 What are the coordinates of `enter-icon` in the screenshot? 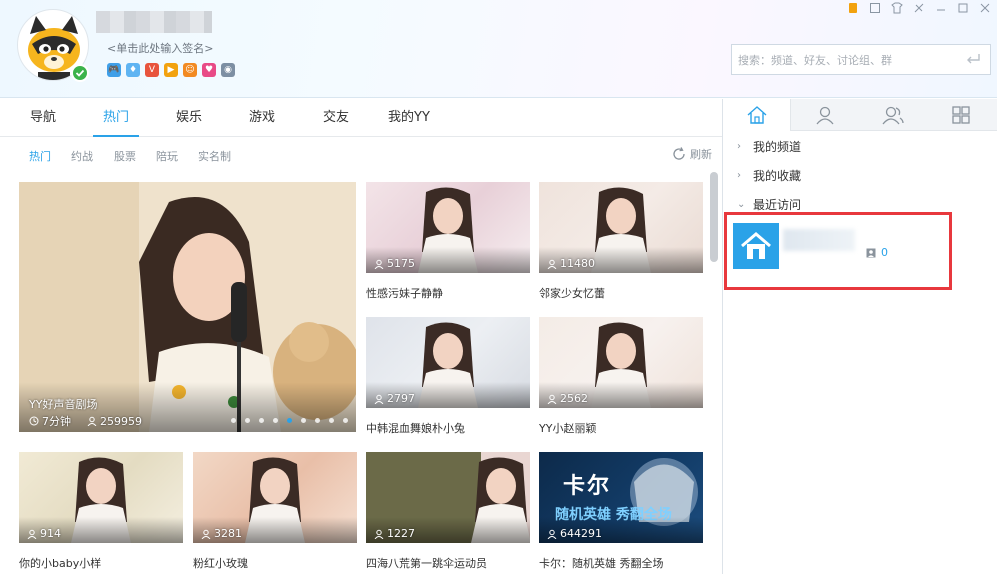 It's located at (973, 60).